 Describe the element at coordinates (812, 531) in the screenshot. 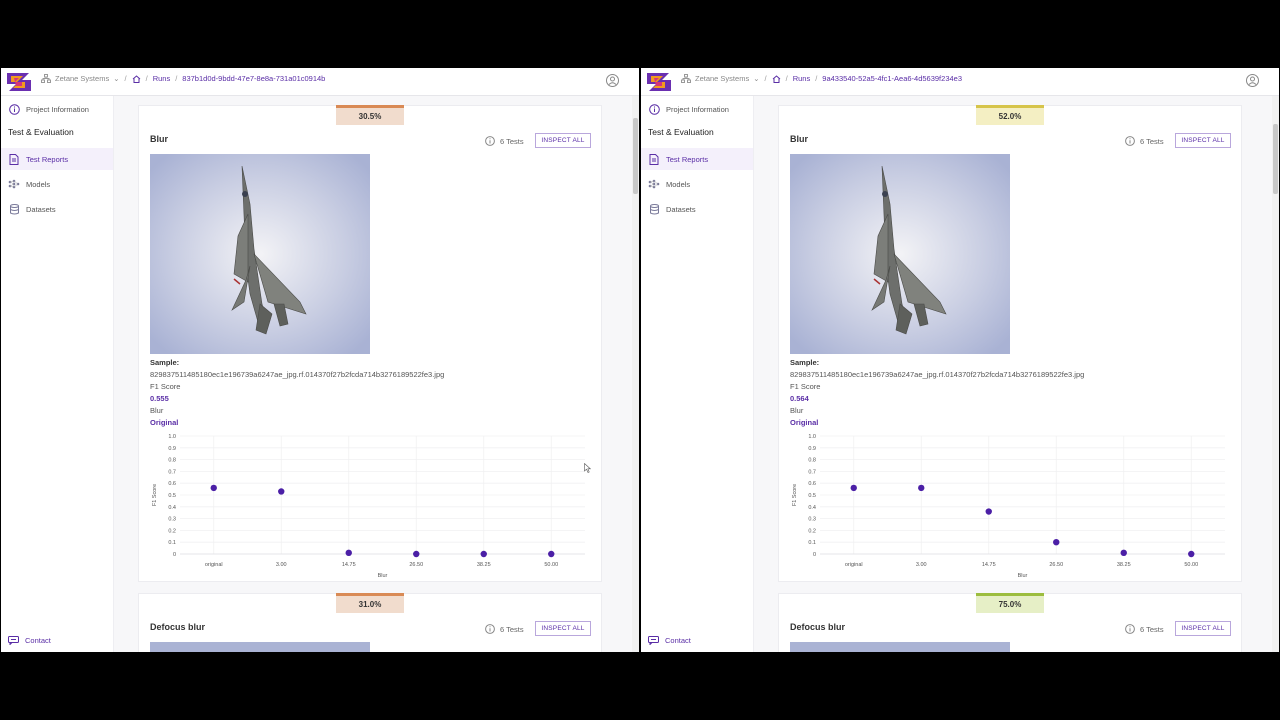

I see `y-tick-label: 0.2` at that location.